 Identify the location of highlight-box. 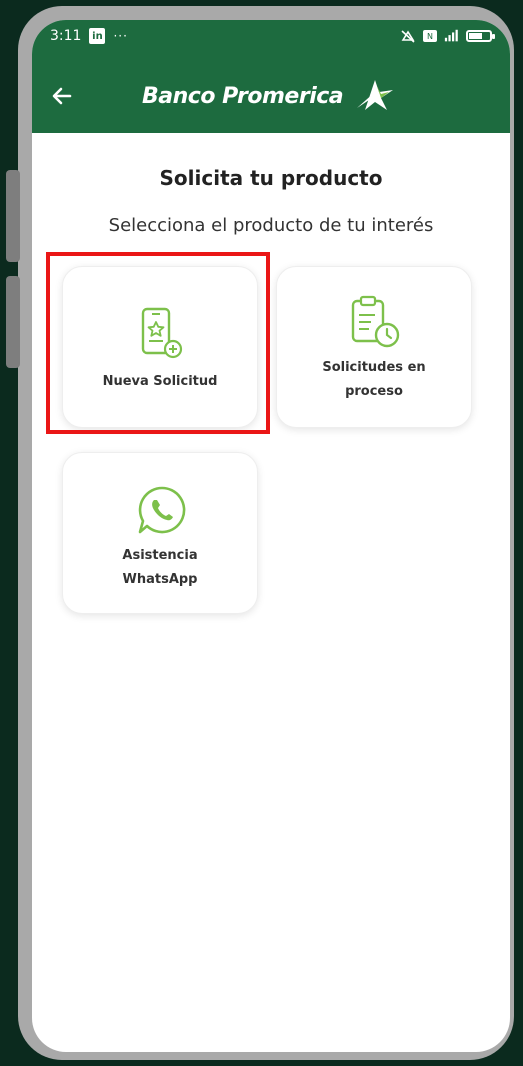
(158, 343).